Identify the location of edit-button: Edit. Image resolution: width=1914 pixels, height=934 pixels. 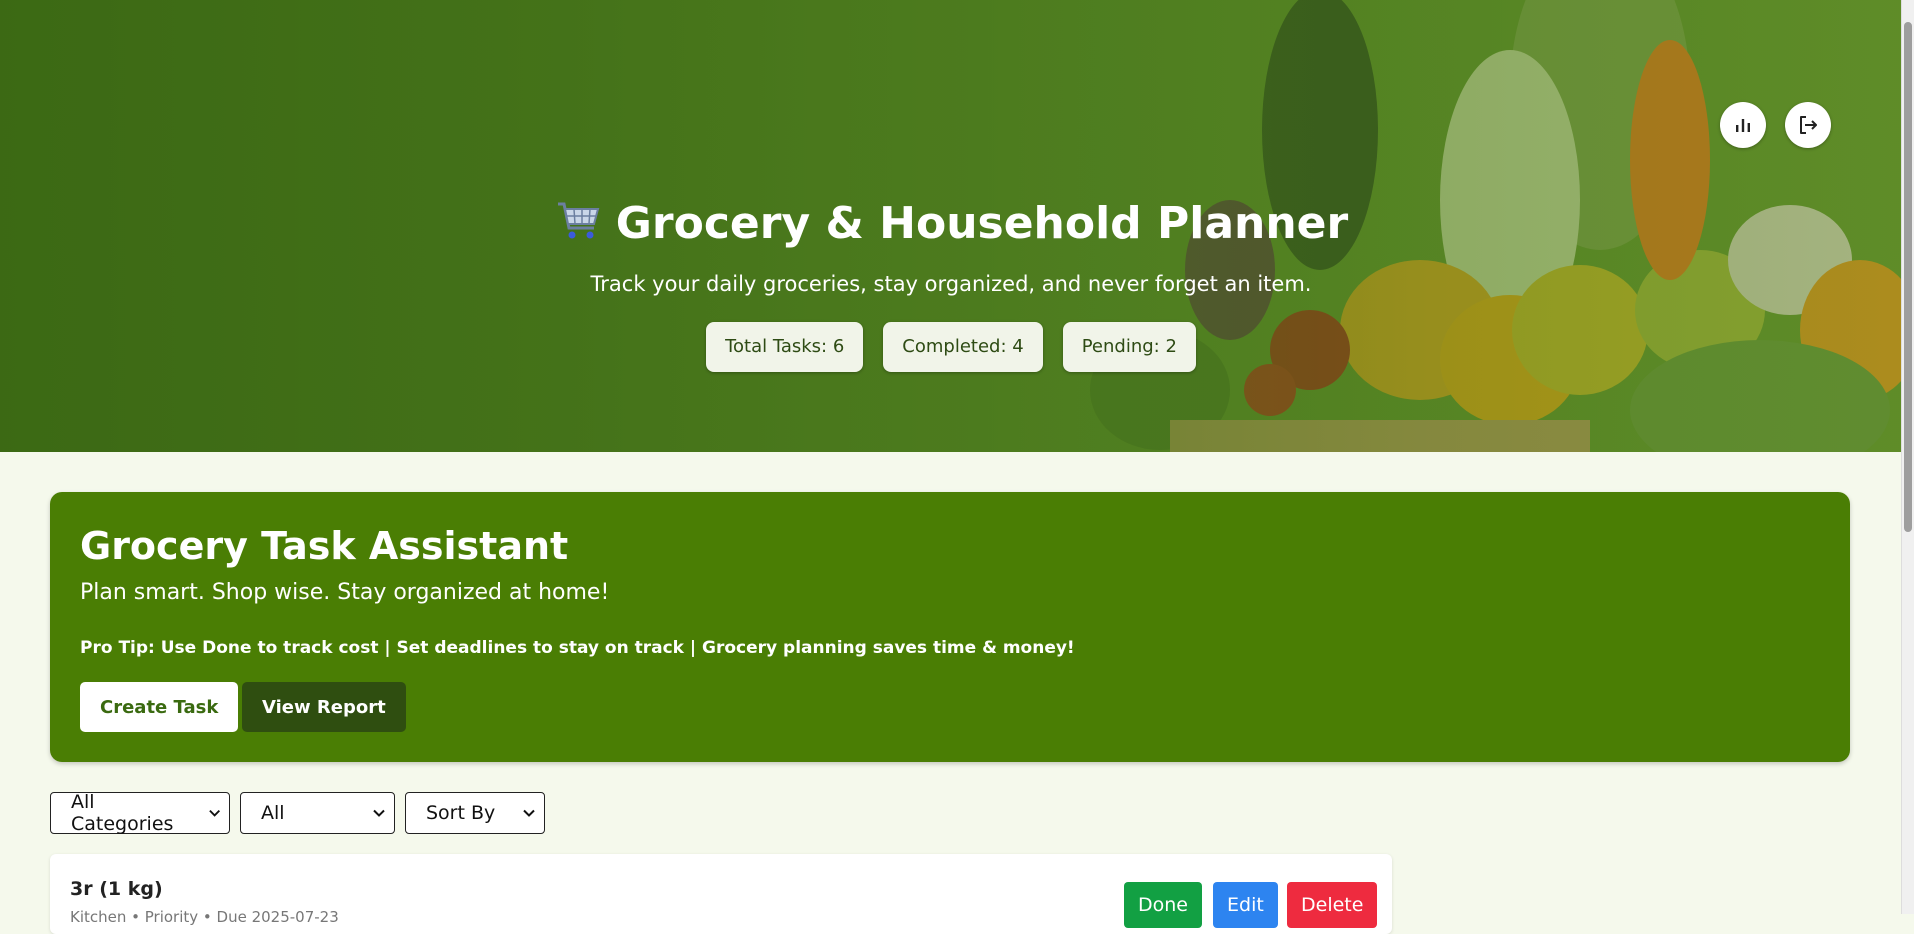
(1245, 905).